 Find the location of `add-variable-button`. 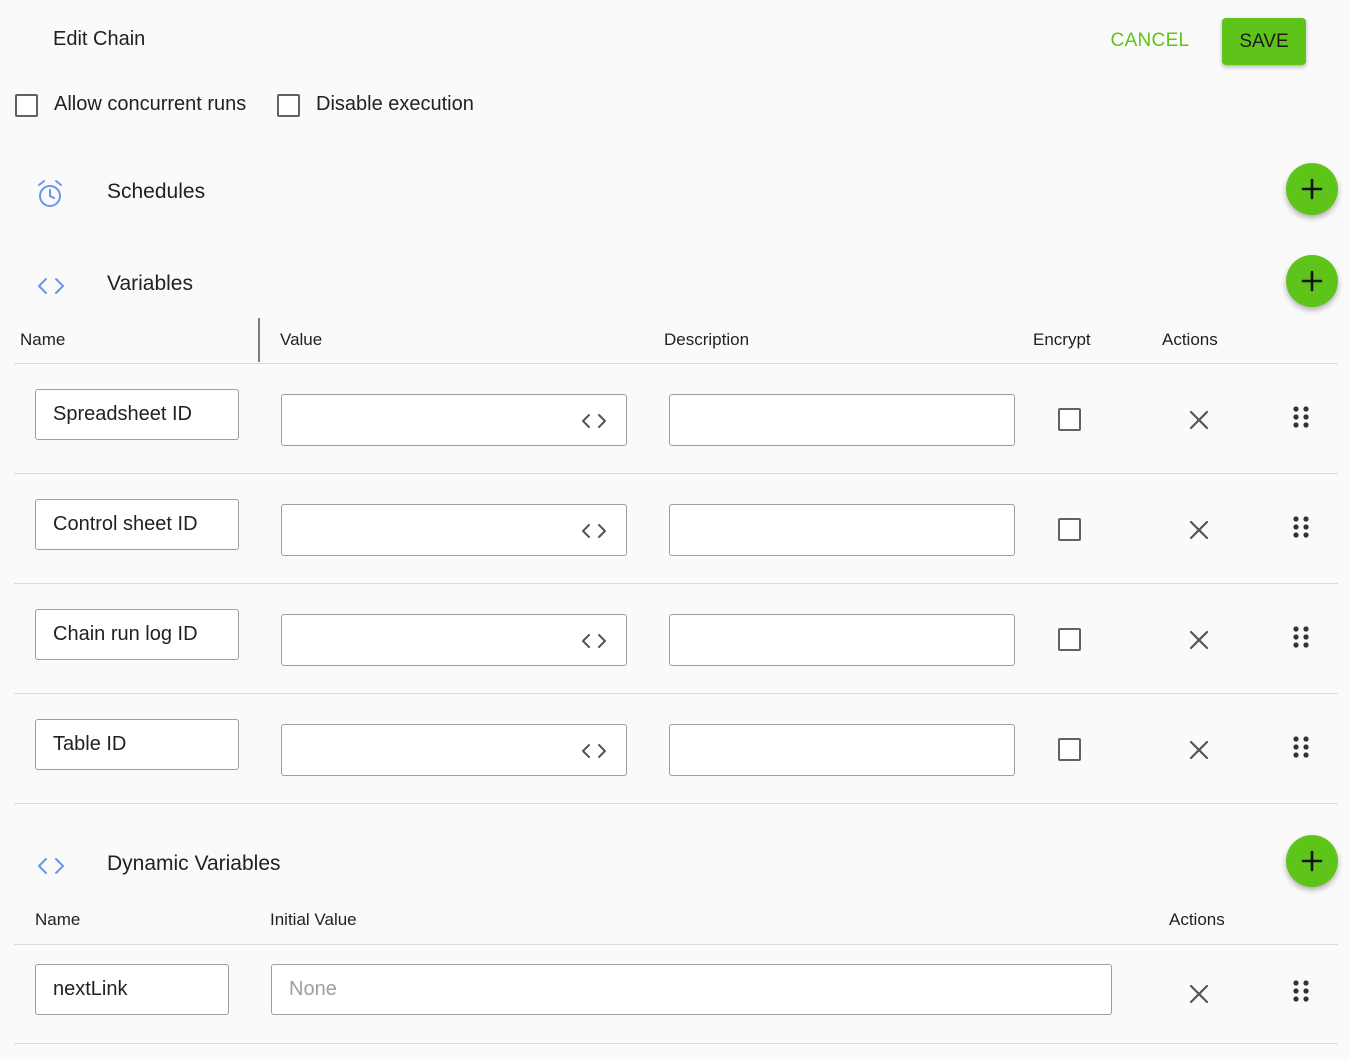

add-variable-button is located at coordinates (1312, 281).